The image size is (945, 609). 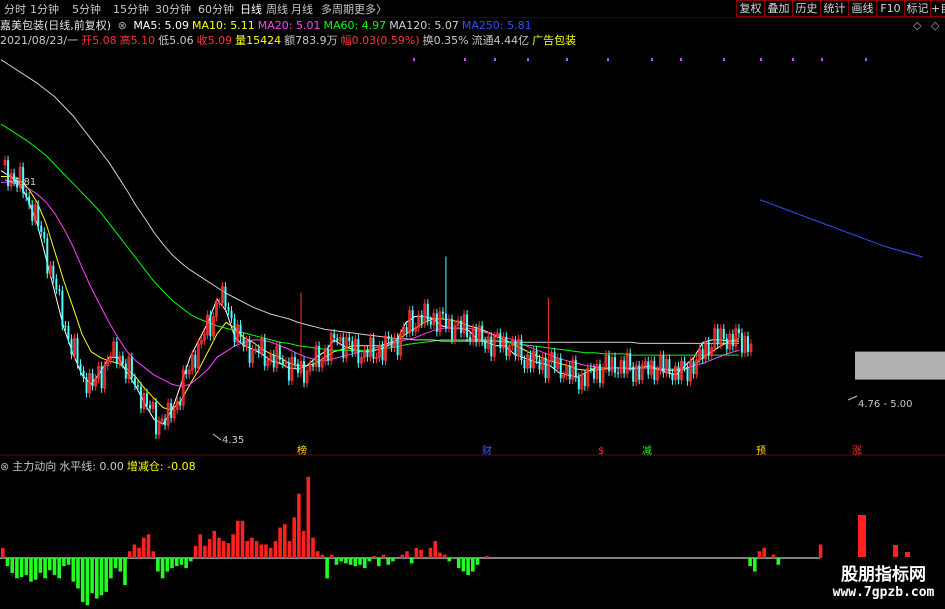 I want to click on event-marker-4: 预, so click(x=761, y=451).